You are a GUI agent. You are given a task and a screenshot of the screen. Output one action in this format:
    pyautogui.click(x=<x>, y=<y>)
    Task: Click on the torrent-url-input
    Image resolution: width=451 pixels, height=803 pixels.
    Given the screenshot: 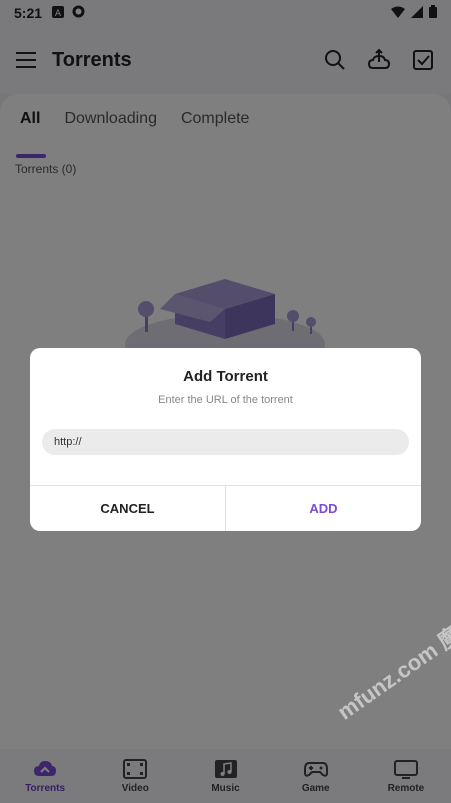 What is the action you would take?
    pyautogui.click(x=225, y=442)
    